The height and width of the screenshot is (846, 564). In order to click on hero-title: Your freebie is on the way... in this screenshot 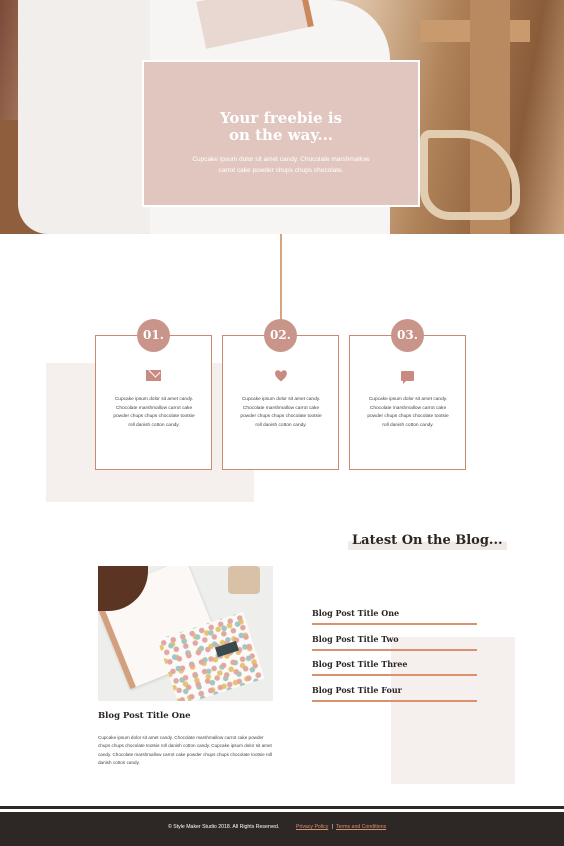, I will do `click(281, 126)`.